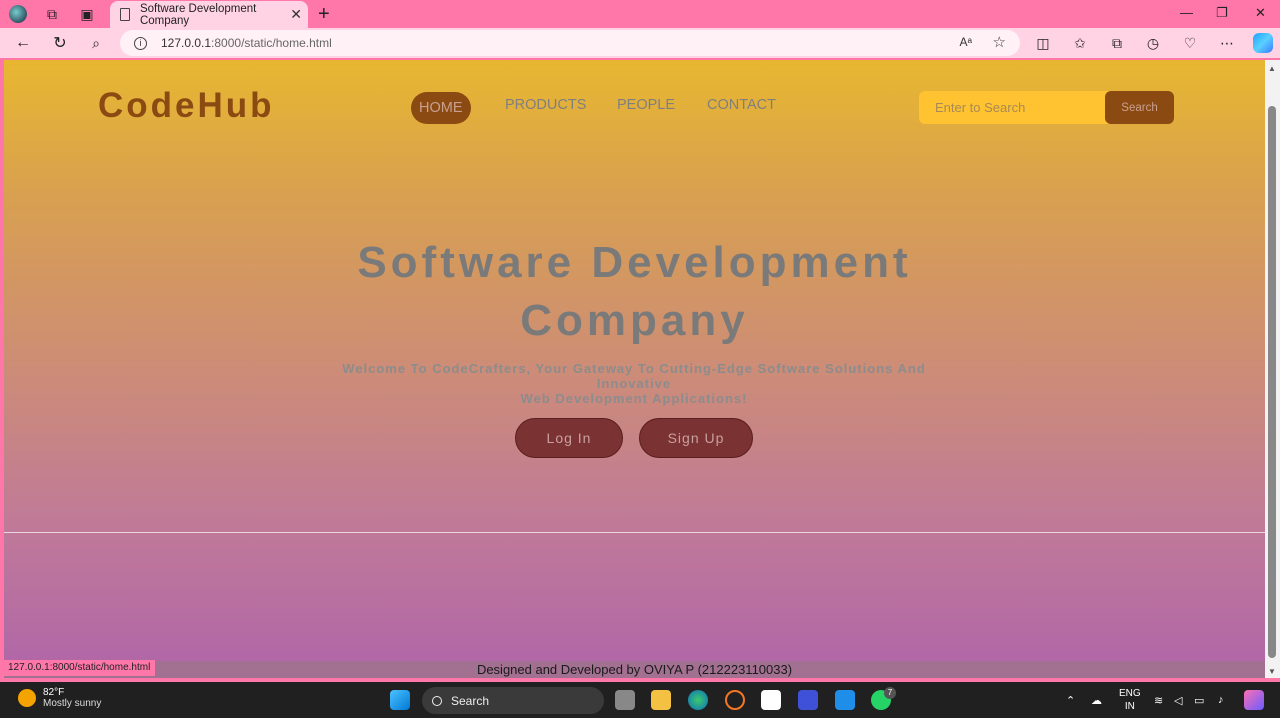 Image resolution: width=1280 pixels, height=718 pixels. I want to click on tab-close-icon: ✕, so click(296, 14).